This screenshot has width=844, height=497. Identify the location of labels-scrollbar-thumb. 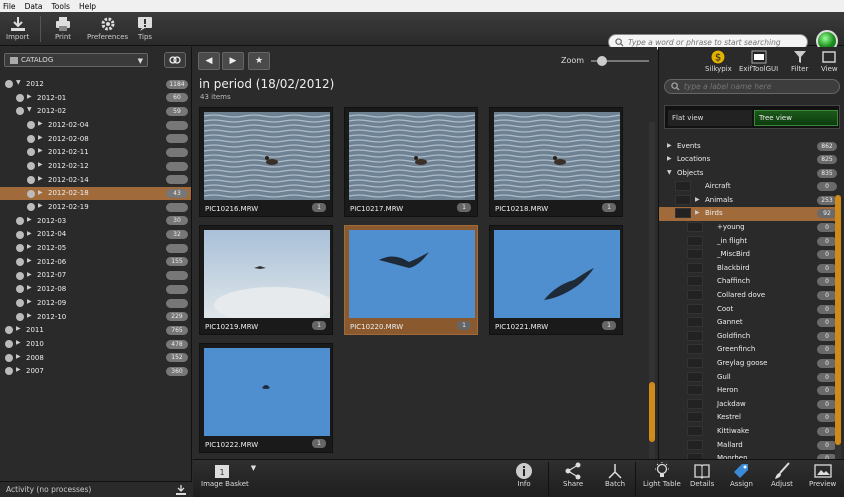
(838, 320).